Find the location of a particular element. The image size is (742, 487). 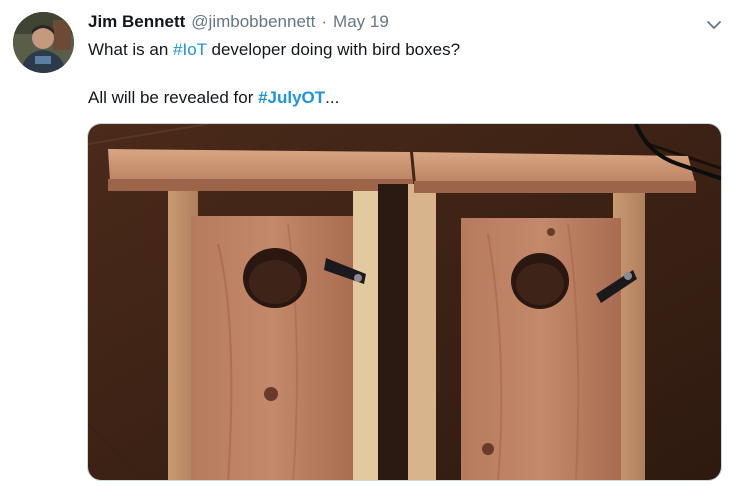

tweet-header: Jim Bennett @jimbobbennett · May 19 is located at coordinates (238, 24).